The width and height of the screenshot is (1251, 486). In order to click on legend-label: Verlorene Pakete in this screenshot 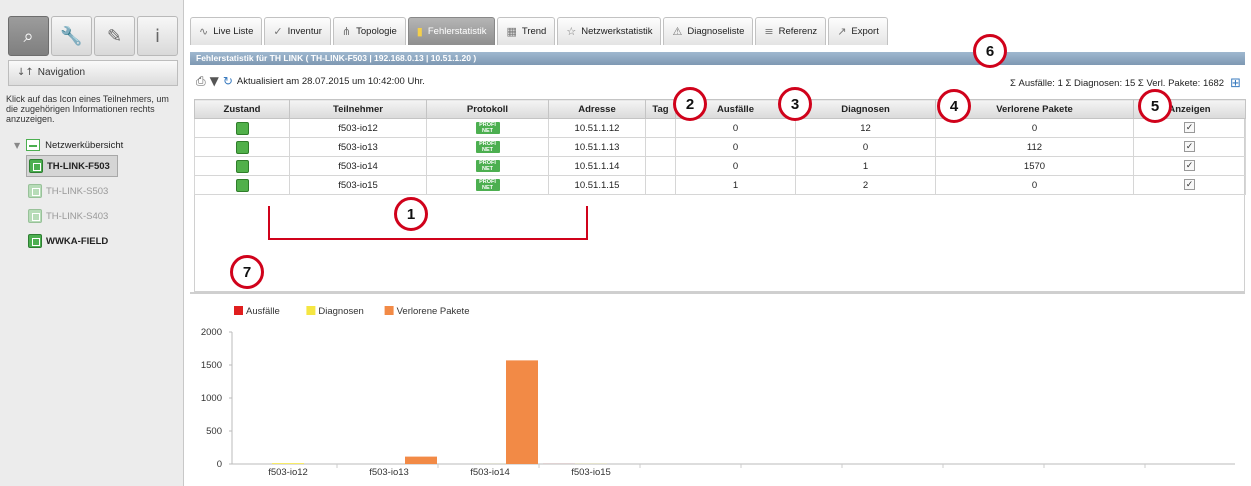, I will do `click(433, 311)`.